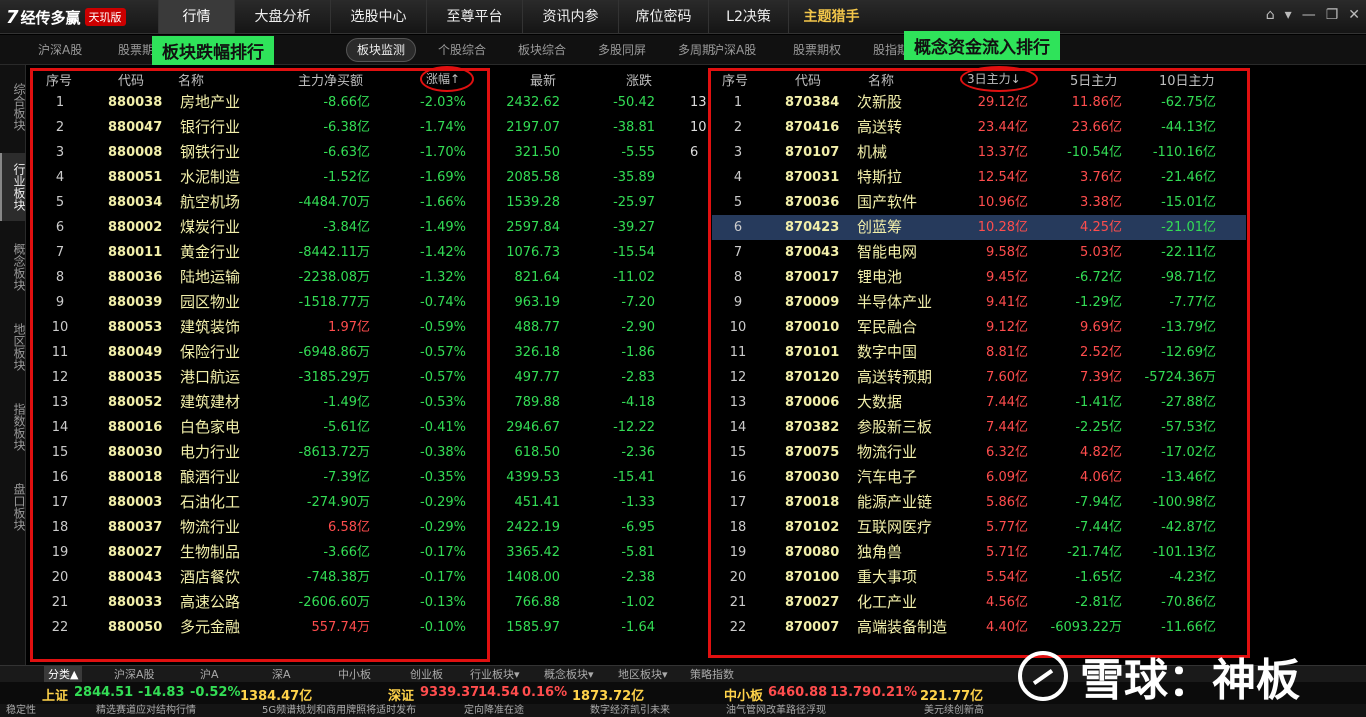 This screenshot has width=1366, height=717. I want to click on mainnav-item-2: 选股中心, so click(378, 17).